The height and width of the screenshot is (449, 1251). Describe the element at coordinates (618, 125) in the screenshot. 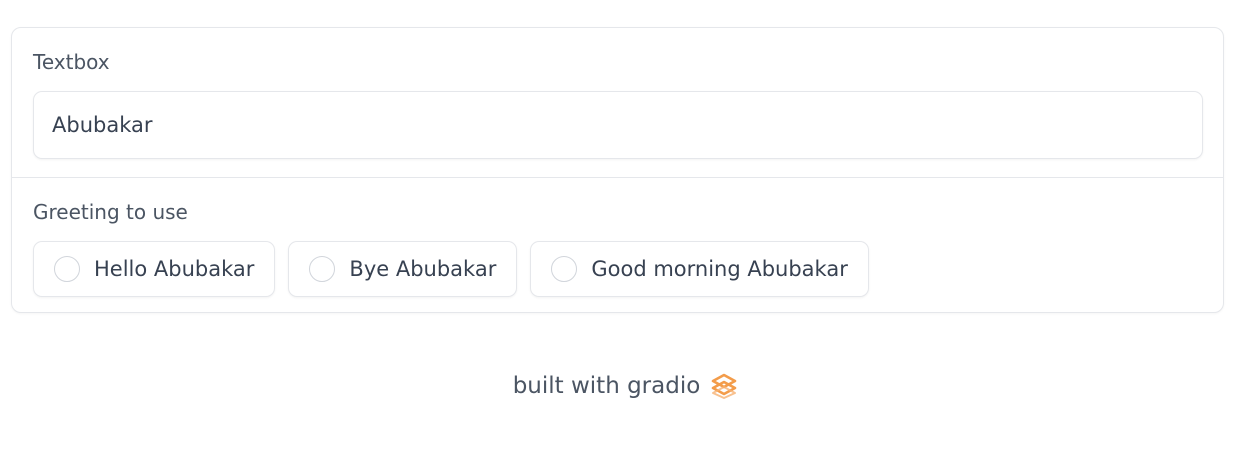

I see `textbox-input` at that location.